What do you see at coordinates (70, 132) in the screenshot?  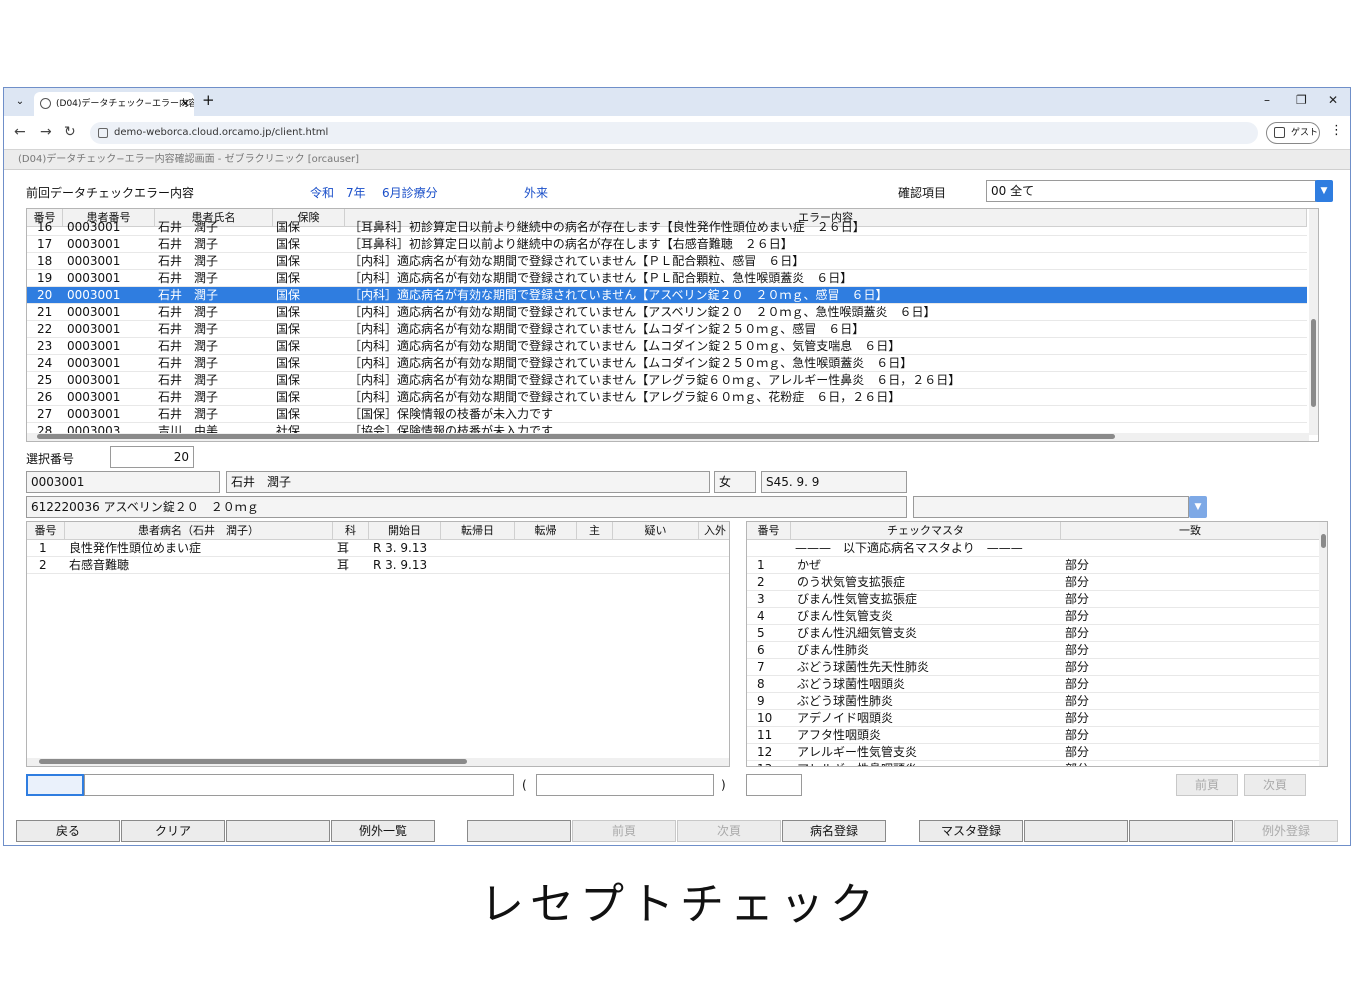 I see `reload-icon: ↻` at bounding box center [70, 132].